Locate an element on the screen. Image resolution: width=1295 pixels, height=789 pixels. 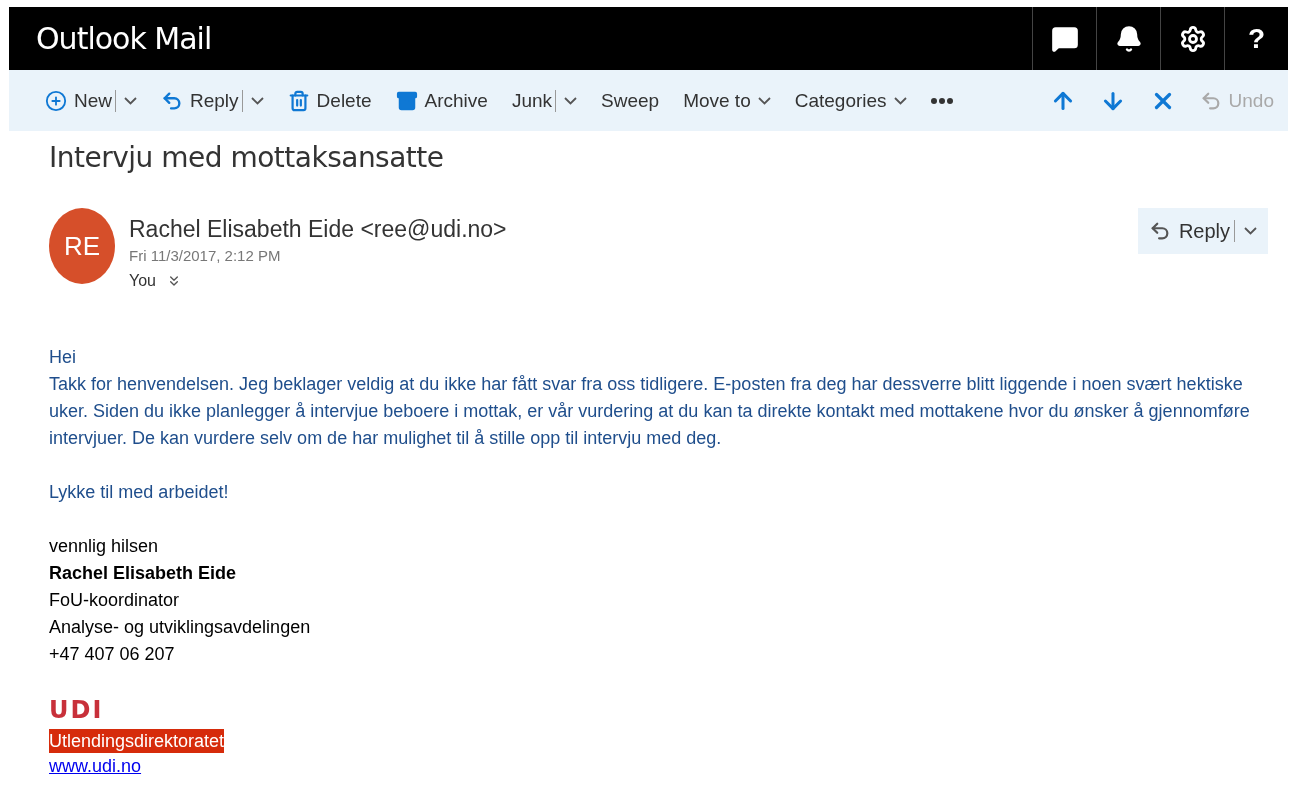
logo: UDI is located at coordinates (76, 710).